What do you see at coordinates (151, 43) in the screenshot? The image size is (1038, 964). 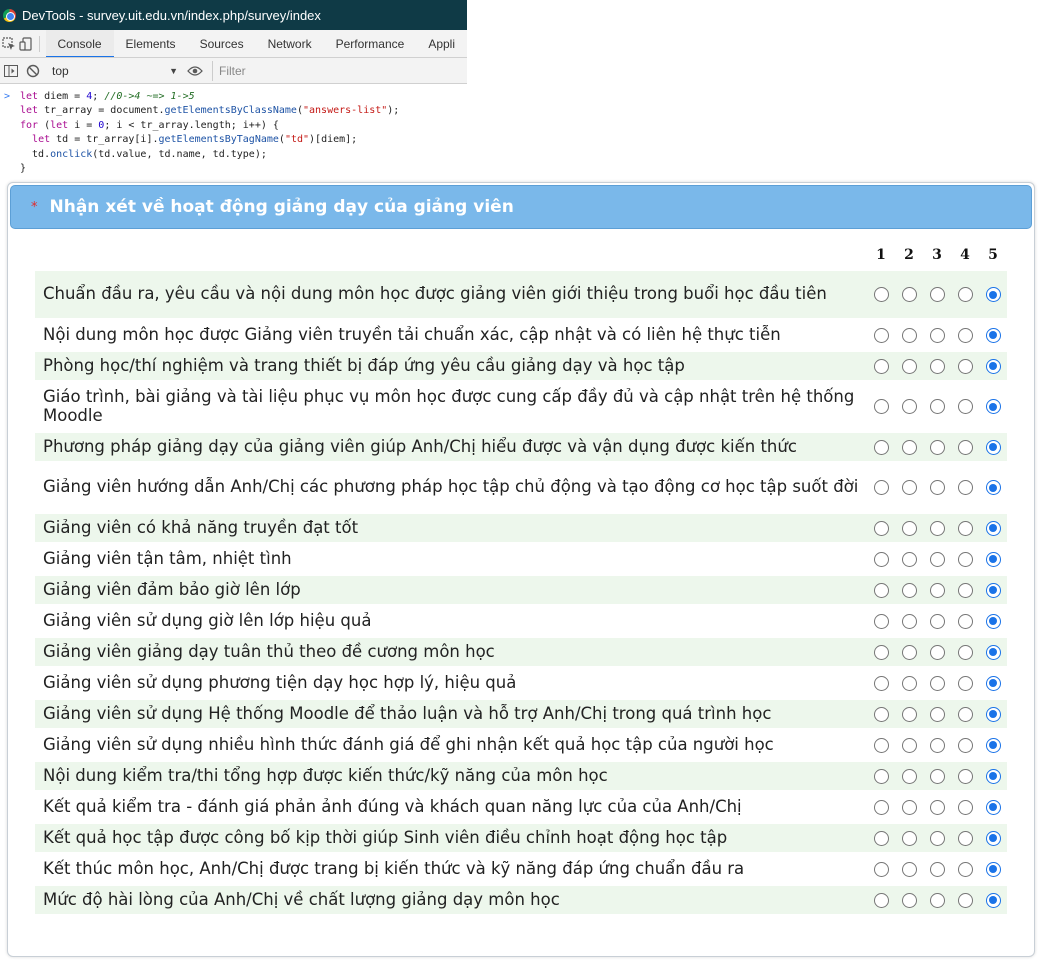 I see `tab-elements: Elements` at bounding box center [151, 43].